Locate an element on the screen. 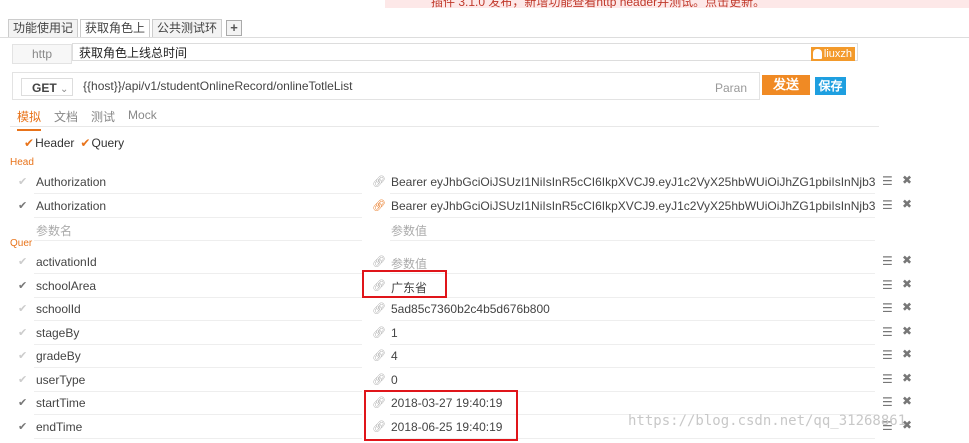  query-toggle: ✔ Query is located at coordinates (102, 143).